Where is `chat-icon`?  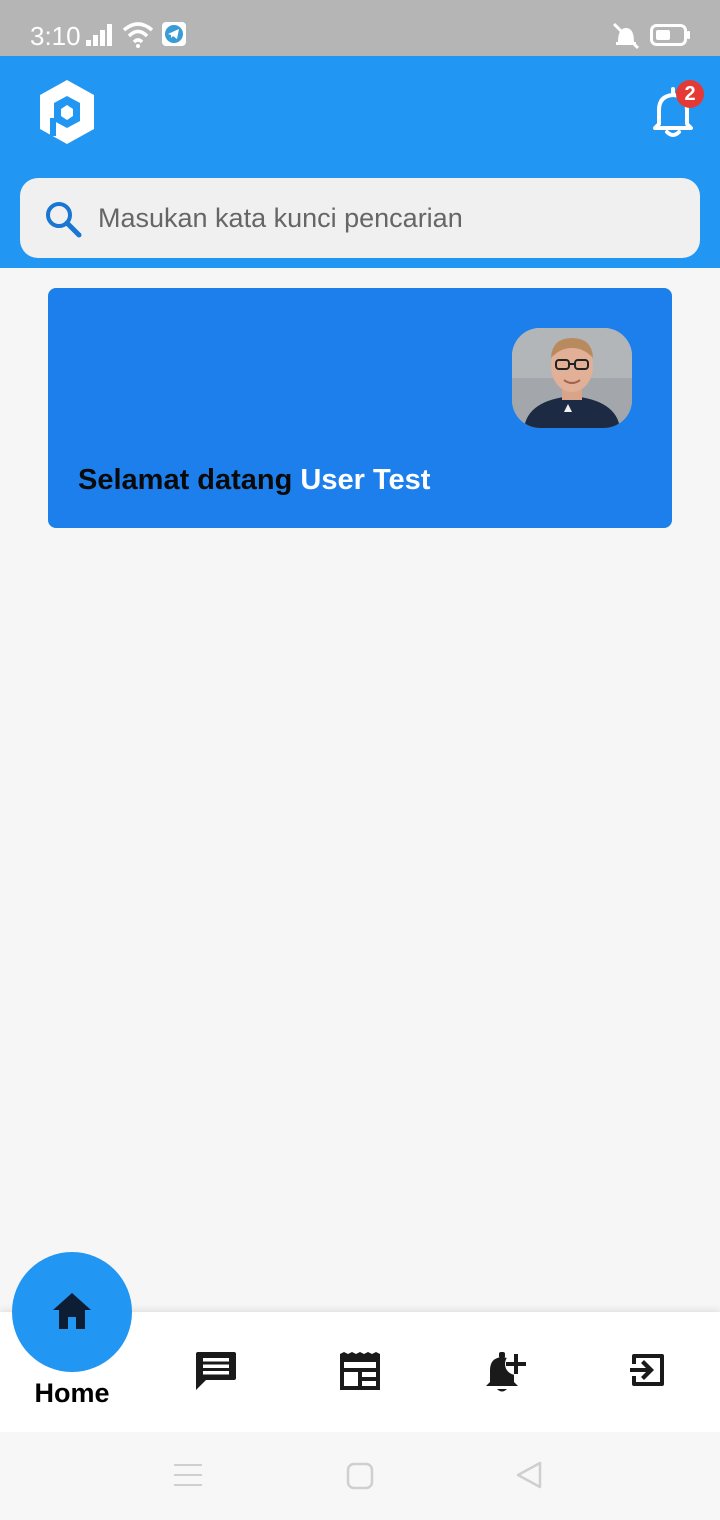 chat-icon is located at coordinates (216, 1373).